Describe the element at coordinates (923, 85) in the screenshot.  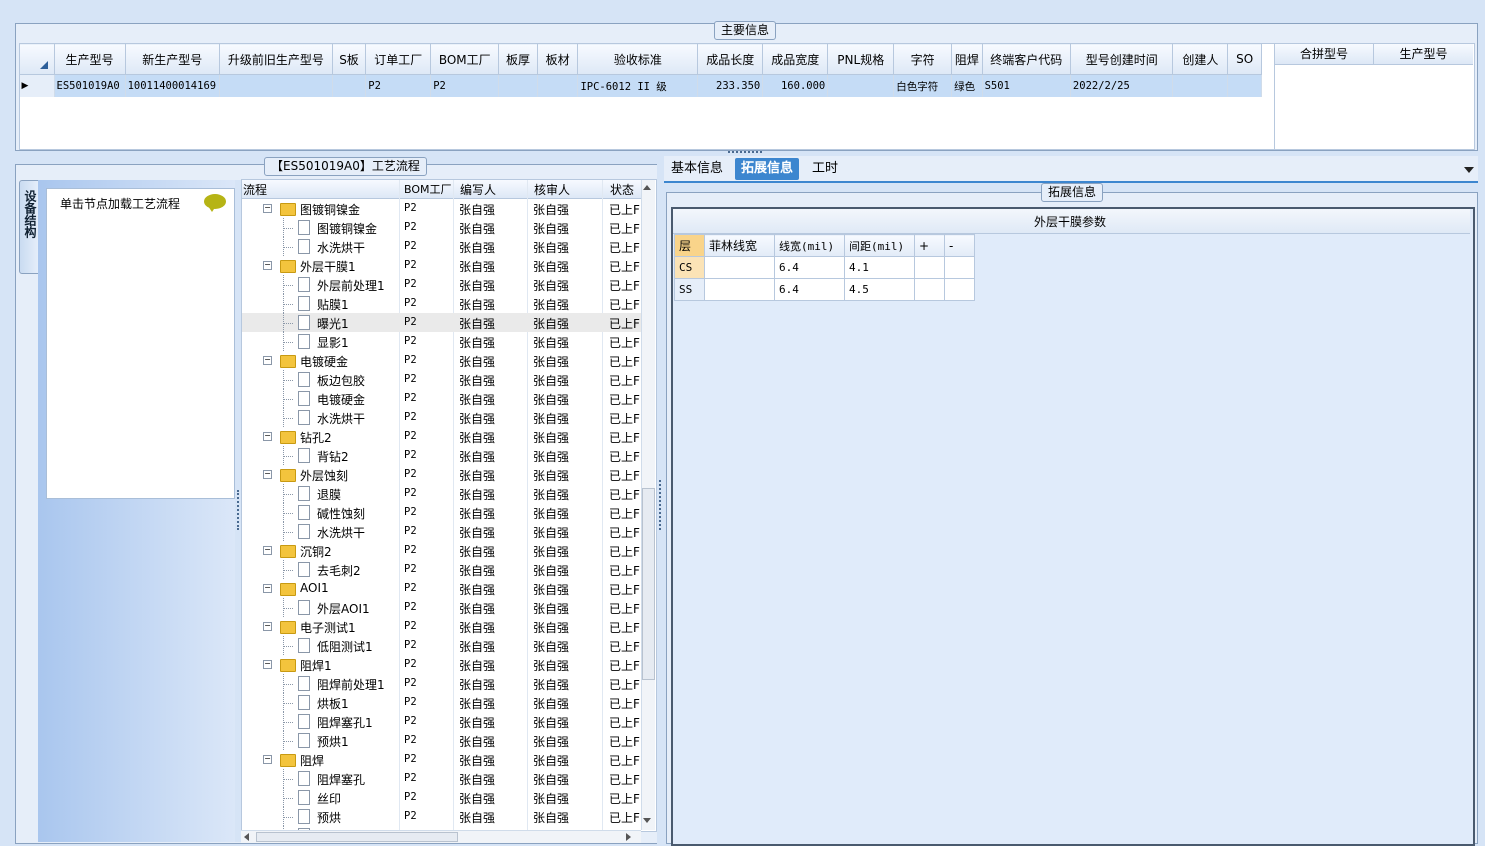
I see `main-cell: 白色字符` at that location.